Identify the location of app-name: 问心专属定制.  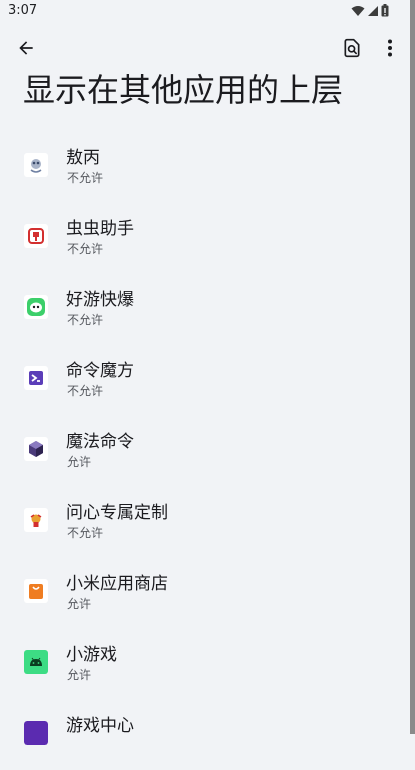
(117, 513).